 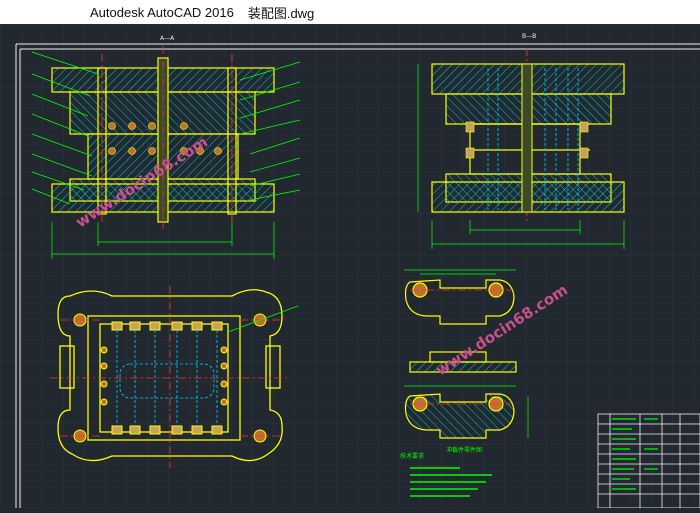 What do you see at coordinates (350, 12) in the screenshot?
I see `title-bar: Autodesk AutoCAD 2016 装配图.dwg` at bounding box center [350, 12].